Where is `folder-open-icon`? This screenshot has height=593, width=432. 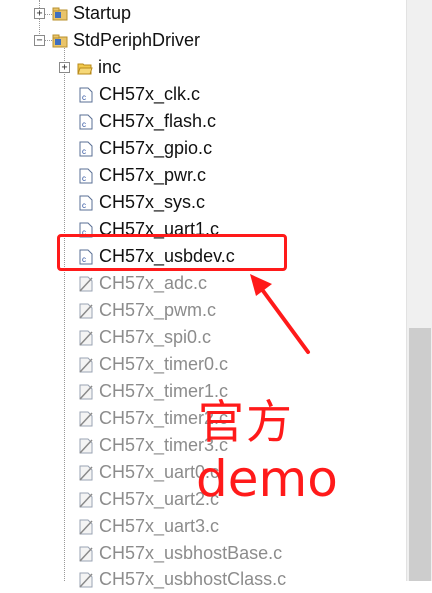 folder-open-icon is located at coordinates (85, 68).